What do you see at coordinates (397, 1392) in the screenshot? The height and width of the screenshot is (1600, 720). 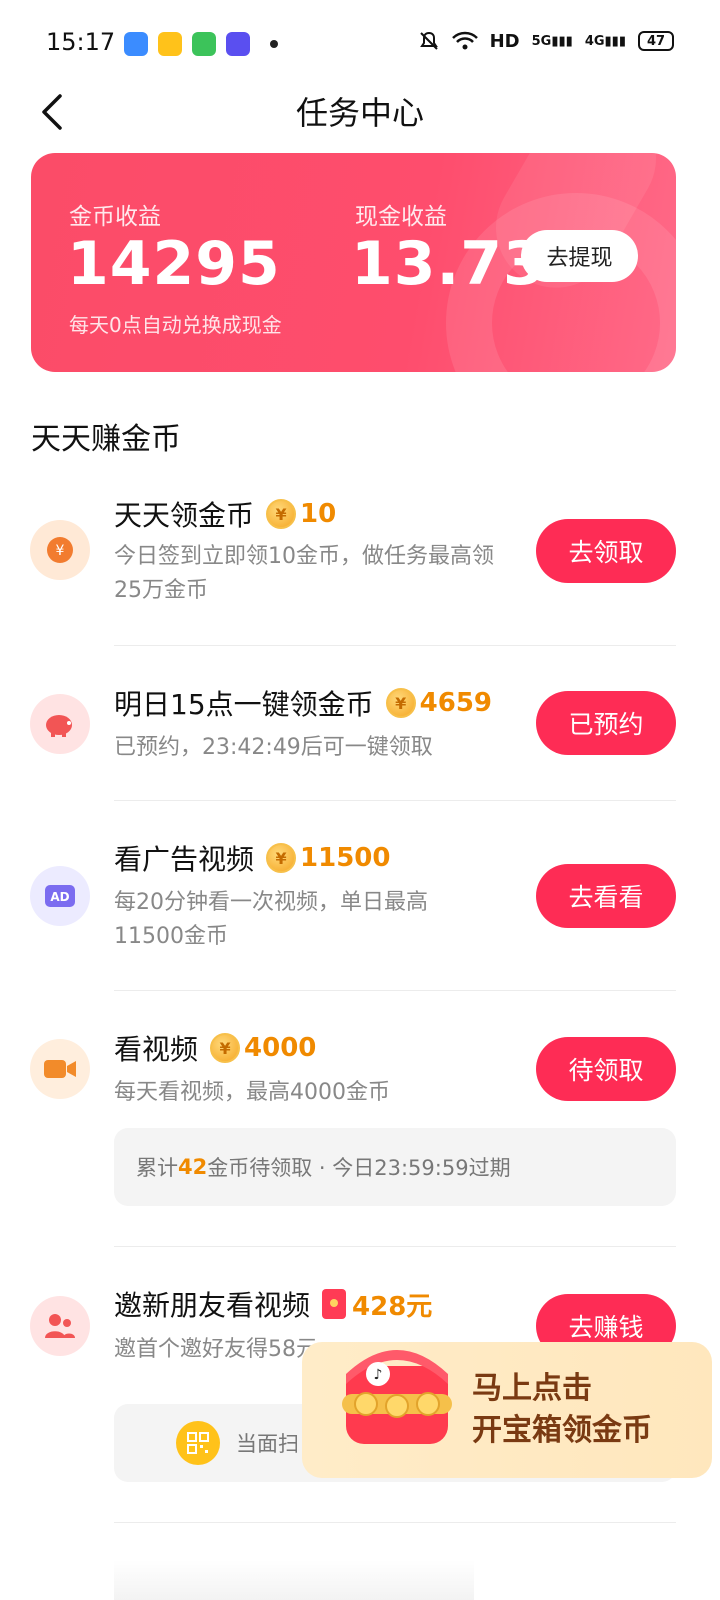 I see `treasure-chest-icon: ♪` at bounding box center [397, 1392].